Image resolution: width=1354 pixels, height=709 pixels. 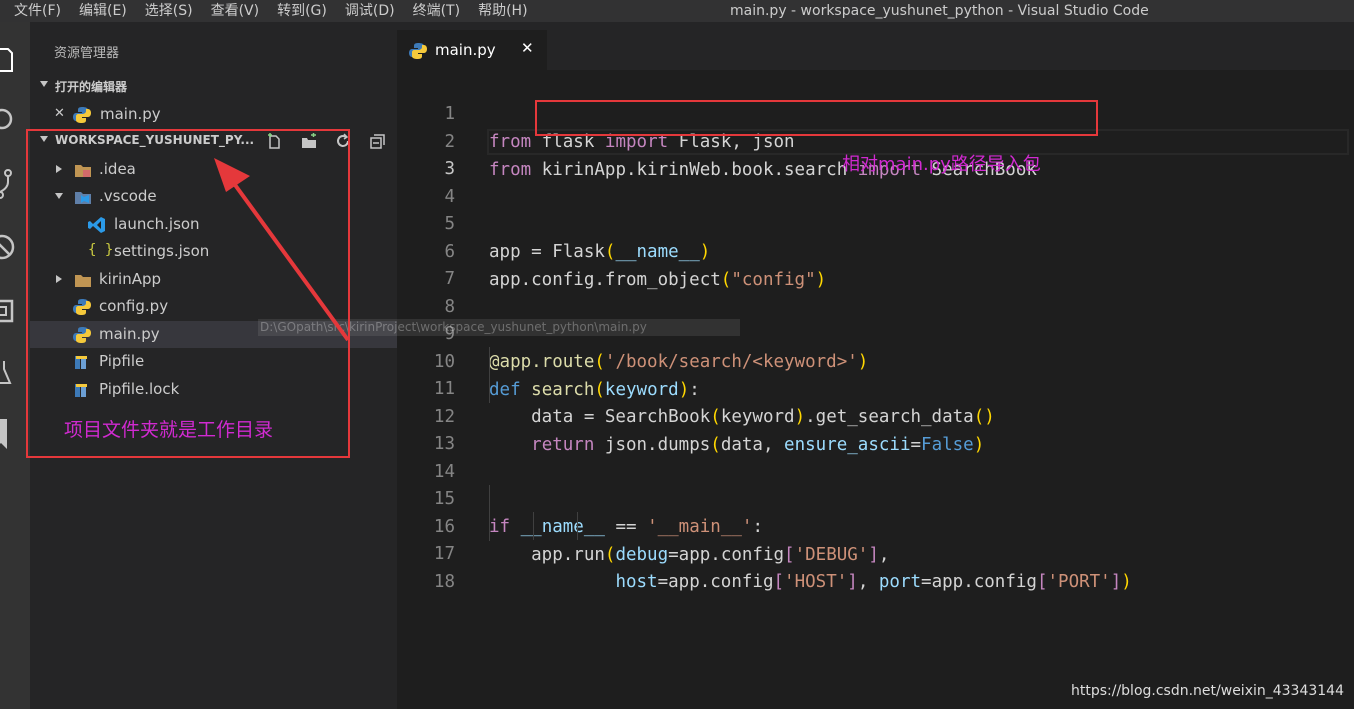 I want to click on code-line: 1 from flask import Flask, json, so click(x=619, y=128).